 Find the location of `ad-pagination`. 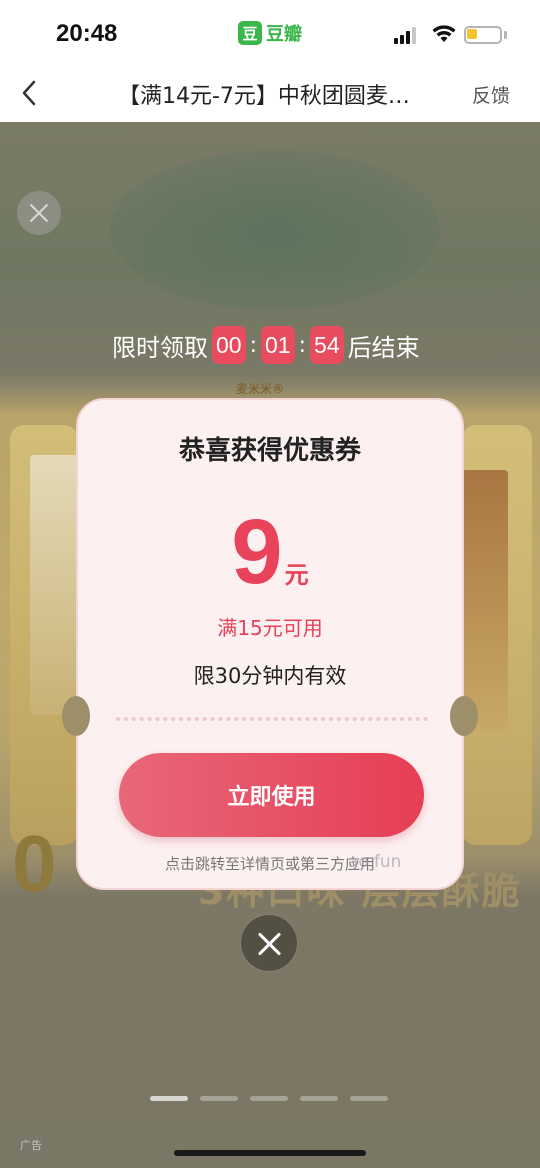

ad-pagination is located at coordinates (269, 1098).